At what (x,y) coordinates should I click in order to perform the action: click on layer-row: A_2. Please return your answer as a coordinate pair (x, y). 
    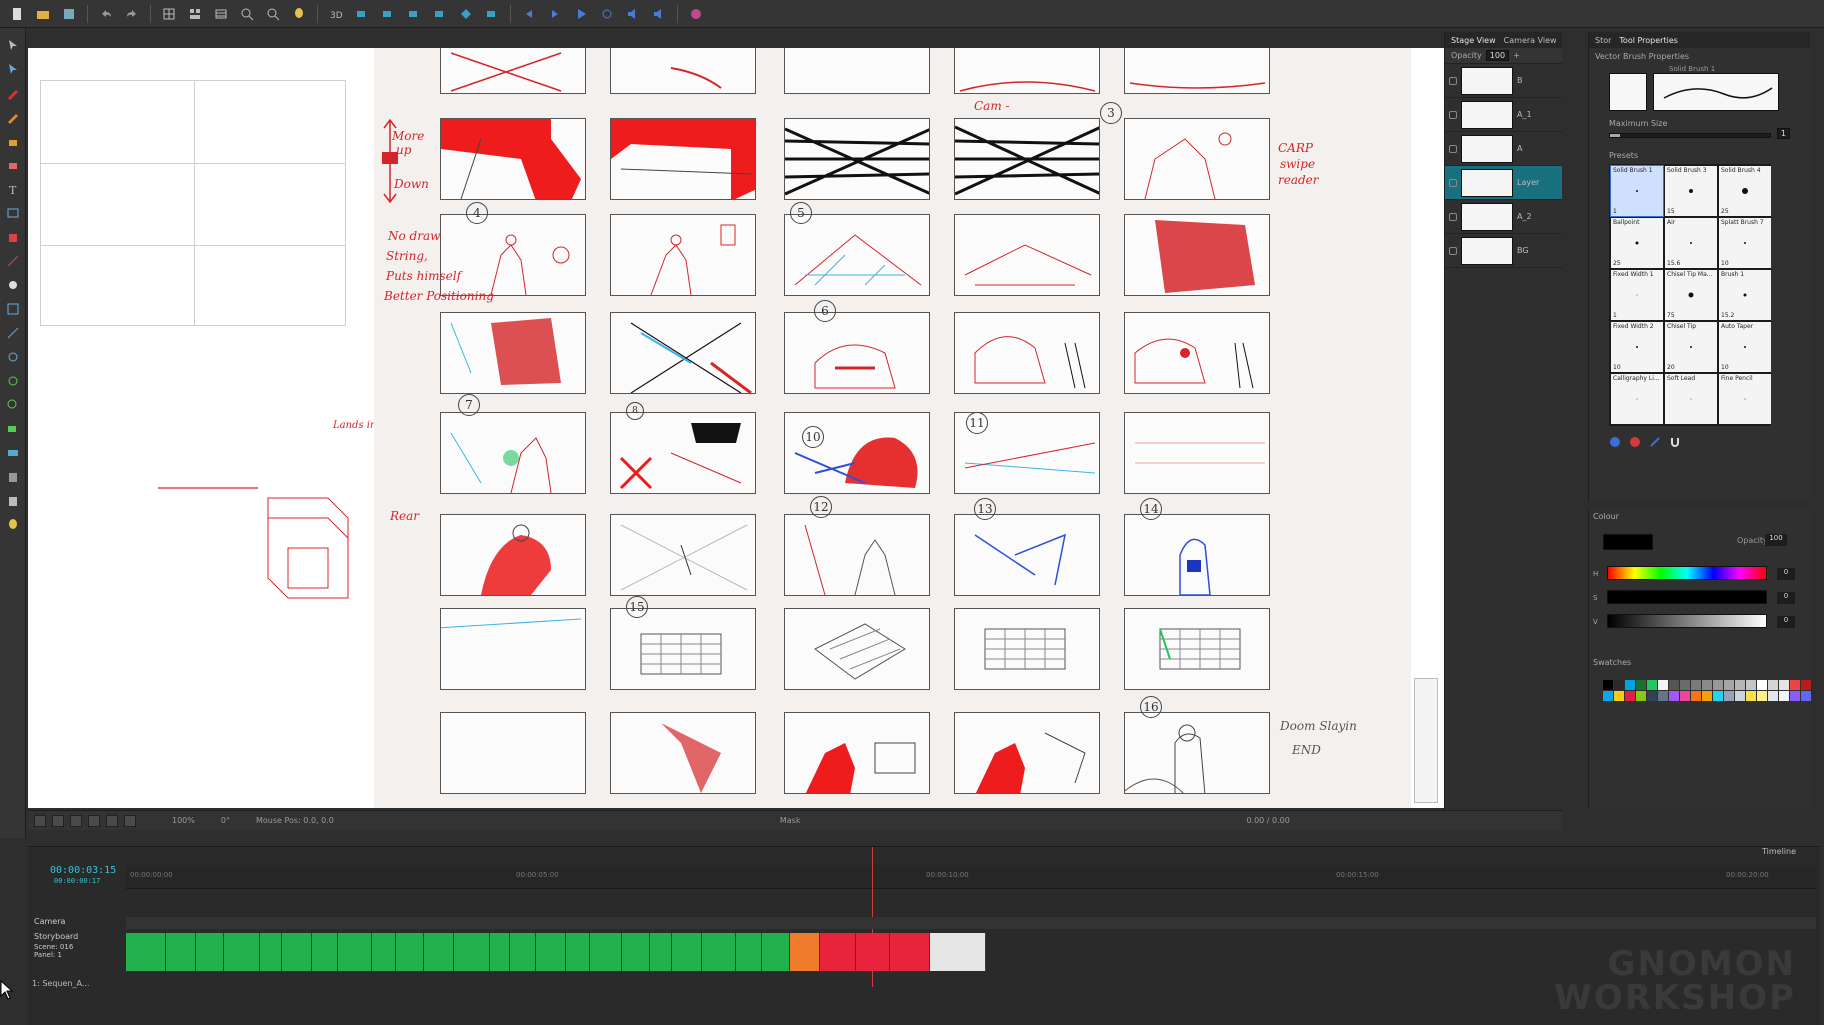
    Looking at the image, I should click on (1503, 217).